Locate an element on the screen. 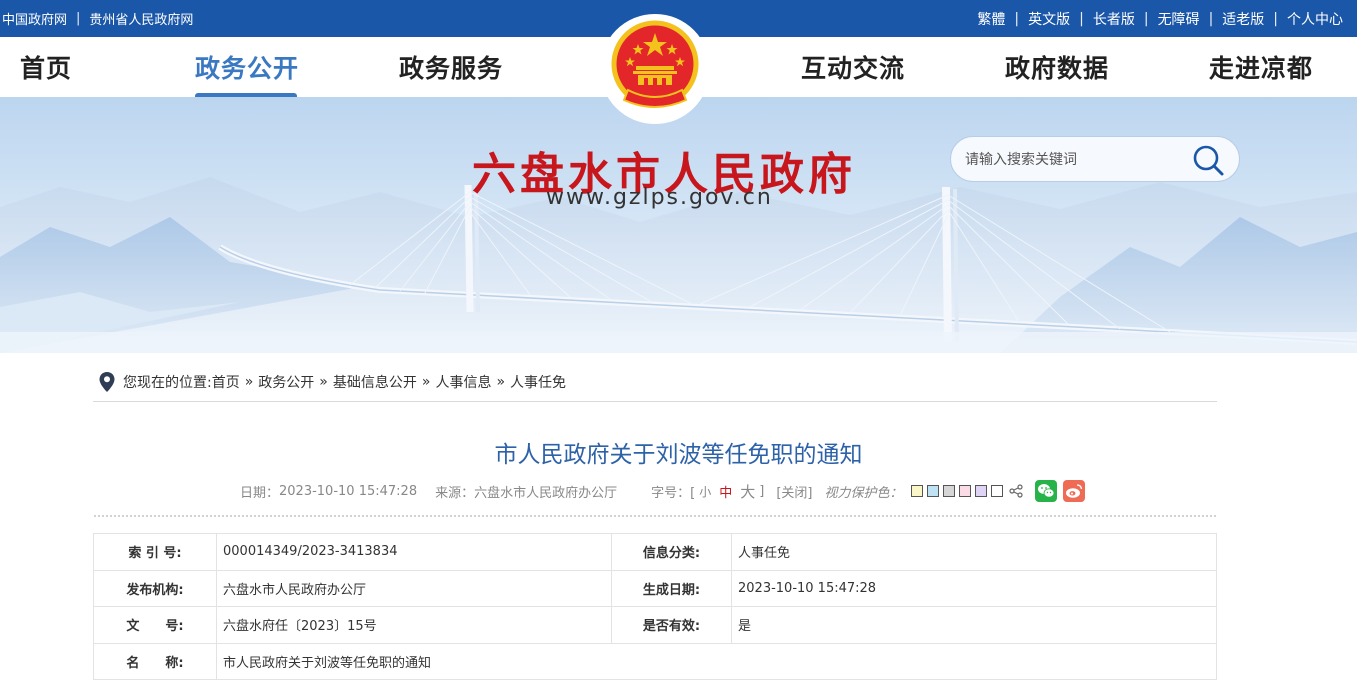  breadcrumb-personnel-info: 人事信息 is located at coordinates (463, 382).